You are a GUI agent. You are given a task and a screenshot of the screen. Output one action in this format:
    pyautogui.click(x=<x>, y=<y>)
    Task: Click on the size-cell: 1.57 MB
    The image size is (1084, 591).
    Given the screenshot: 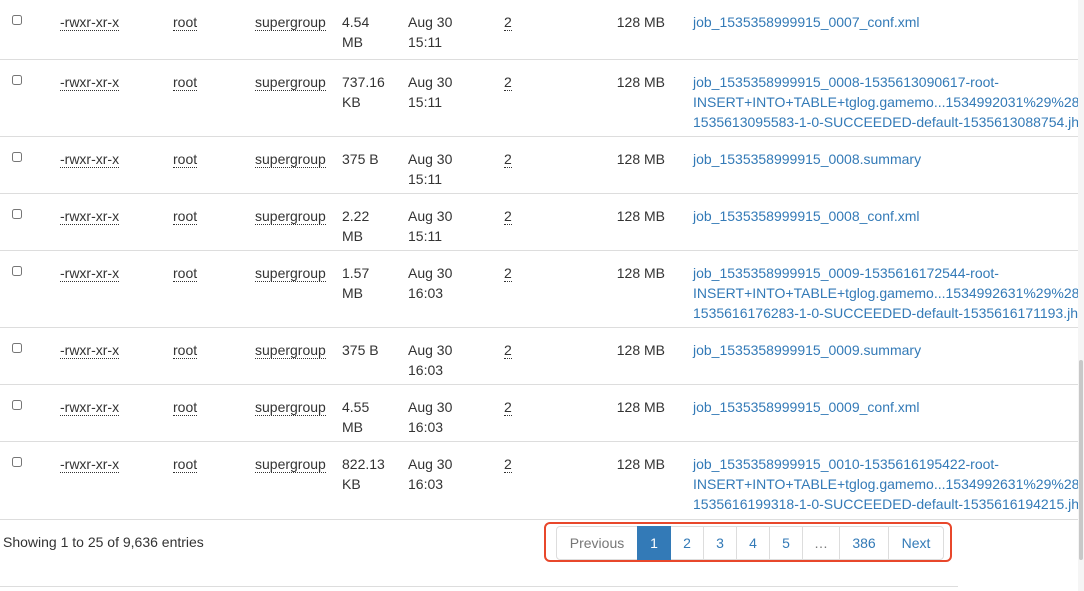 What is the action you would take?
    pyautogui.click(x=356, y=283)
    